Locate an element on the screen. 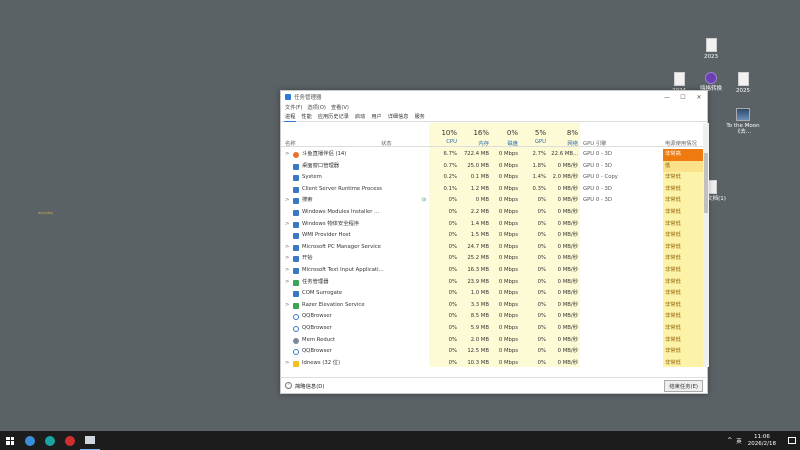 The image size is (800, 450). process-name: 开始 is located at coordinates (307, 258).